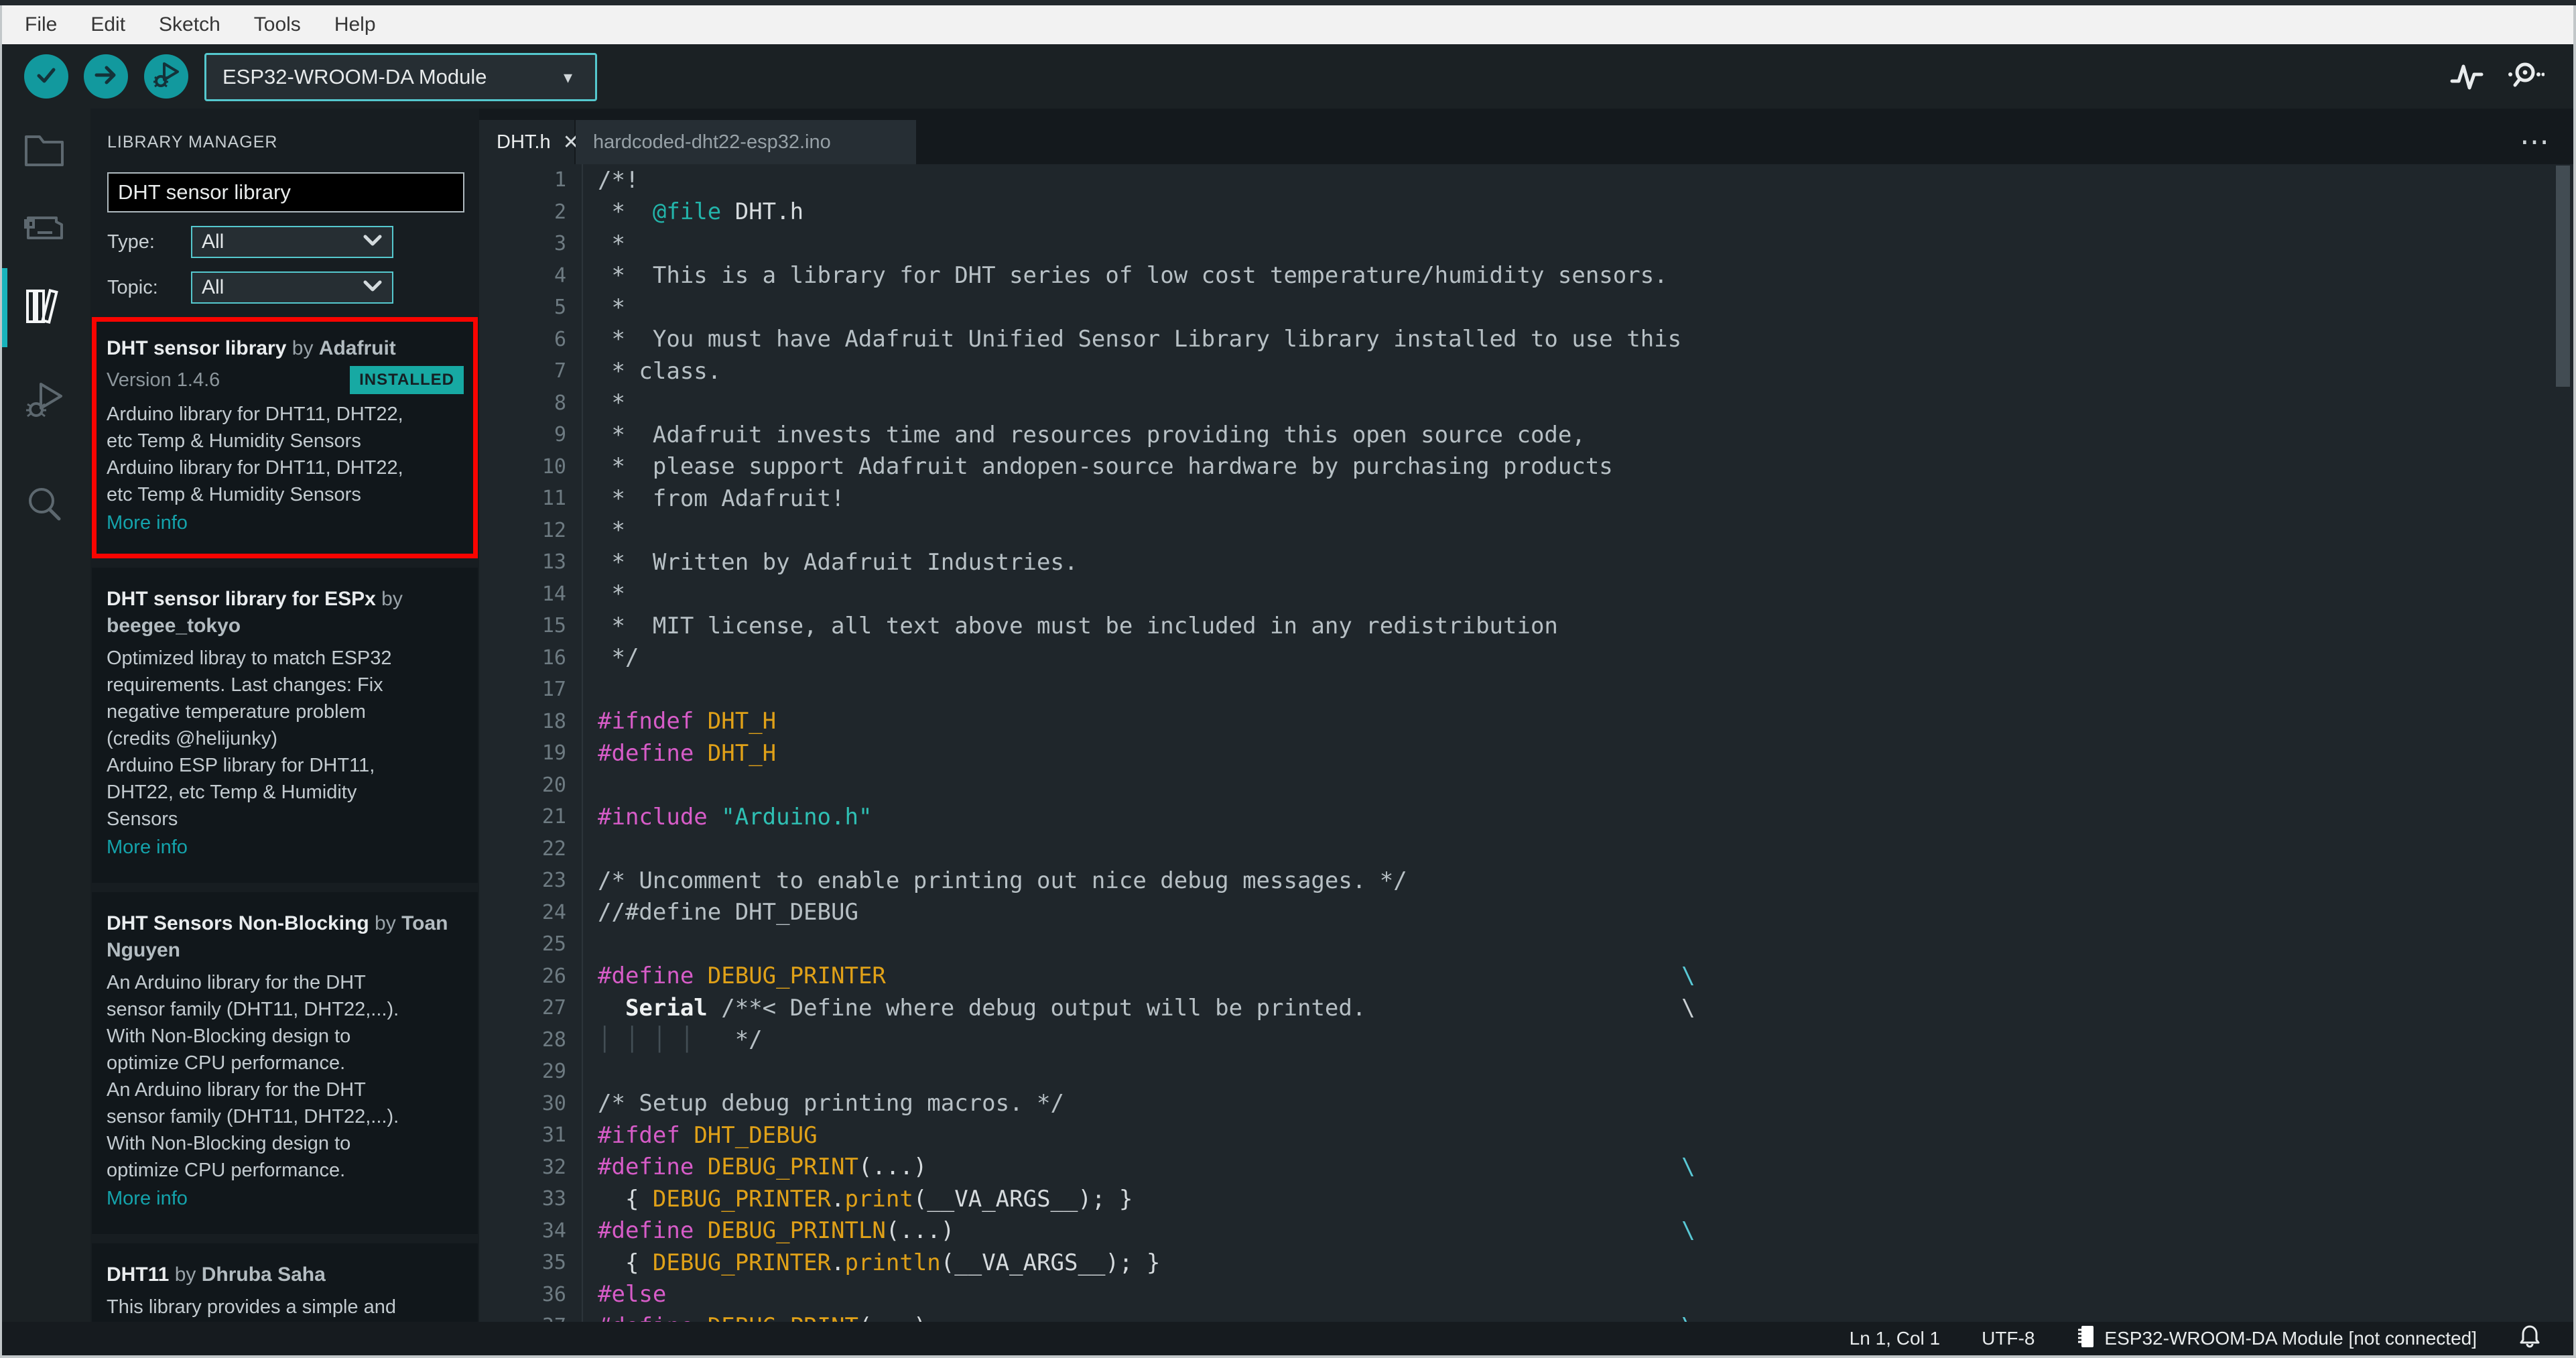  I want to click on window-bottom-edge, so click(1288, 1356).